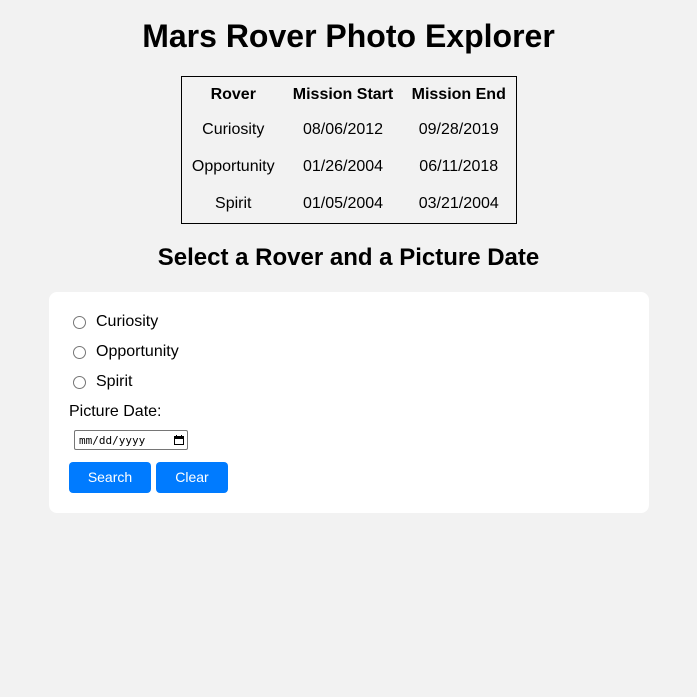 Image resolution: width=697 pixels, height=697 pixels. I want to click on calendar-icon, so click(179, 440).